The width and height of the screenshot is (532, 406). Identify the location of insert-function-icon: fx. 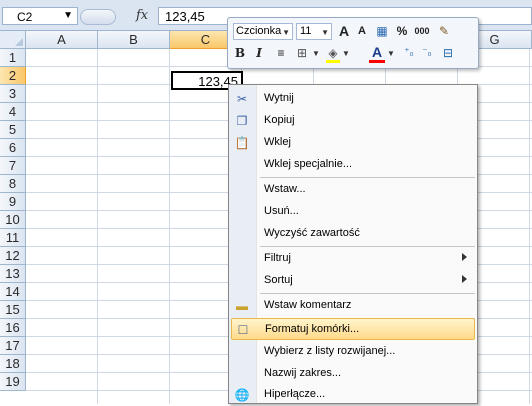
(142, 15).